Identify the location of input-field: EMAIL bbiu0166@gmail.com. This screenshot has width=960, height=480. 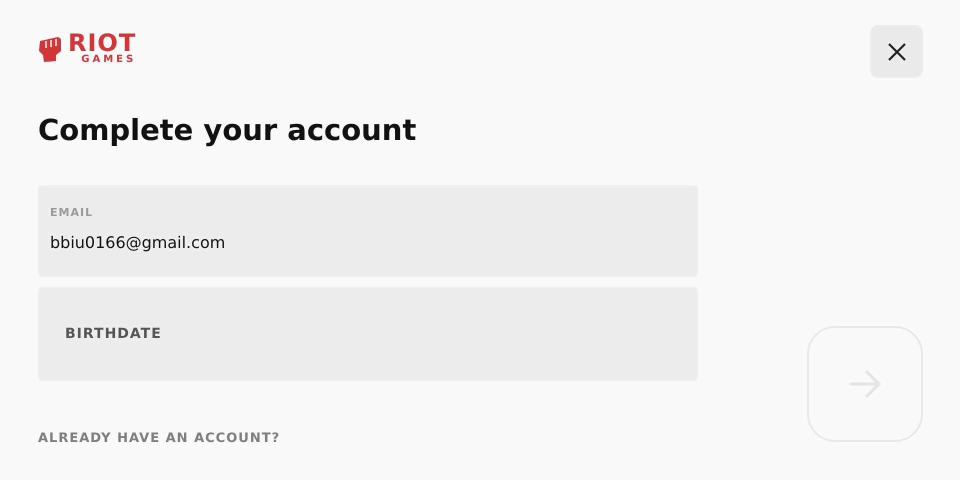
(368, 231).